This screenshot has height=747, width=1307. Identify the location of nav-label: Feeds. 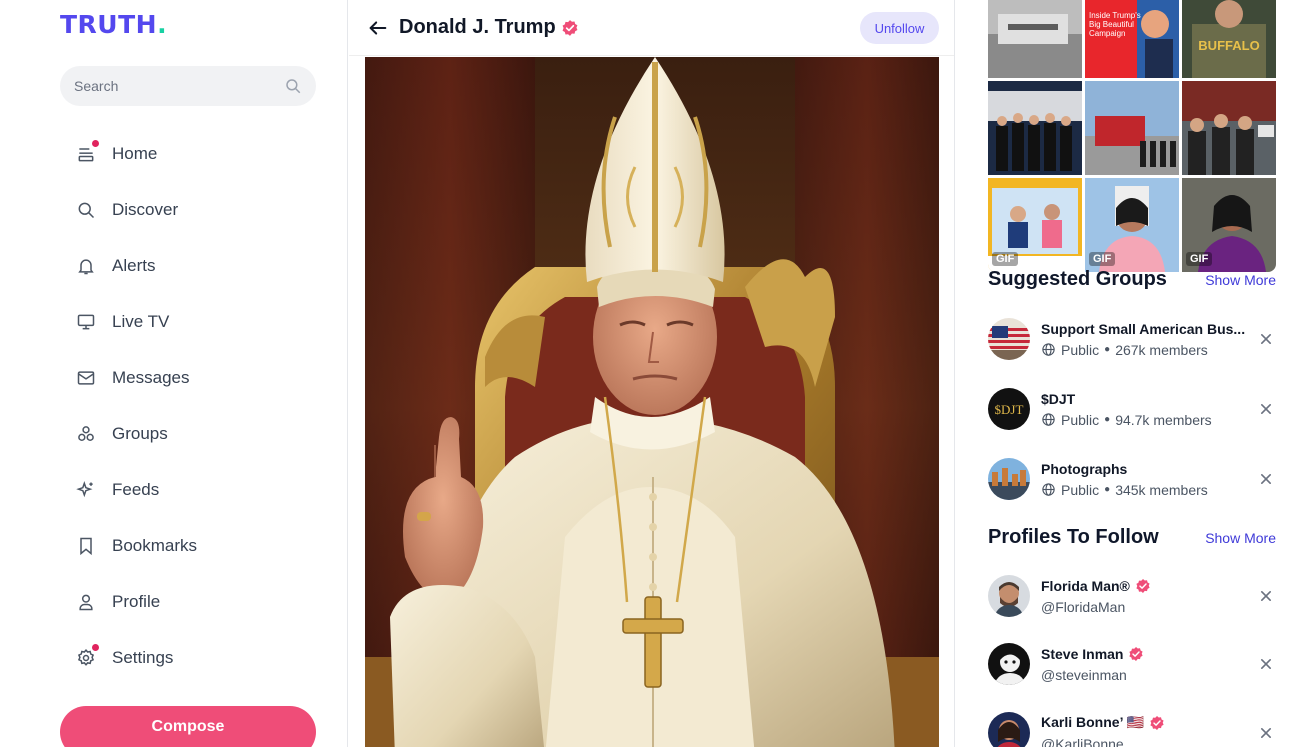
(136, 489).